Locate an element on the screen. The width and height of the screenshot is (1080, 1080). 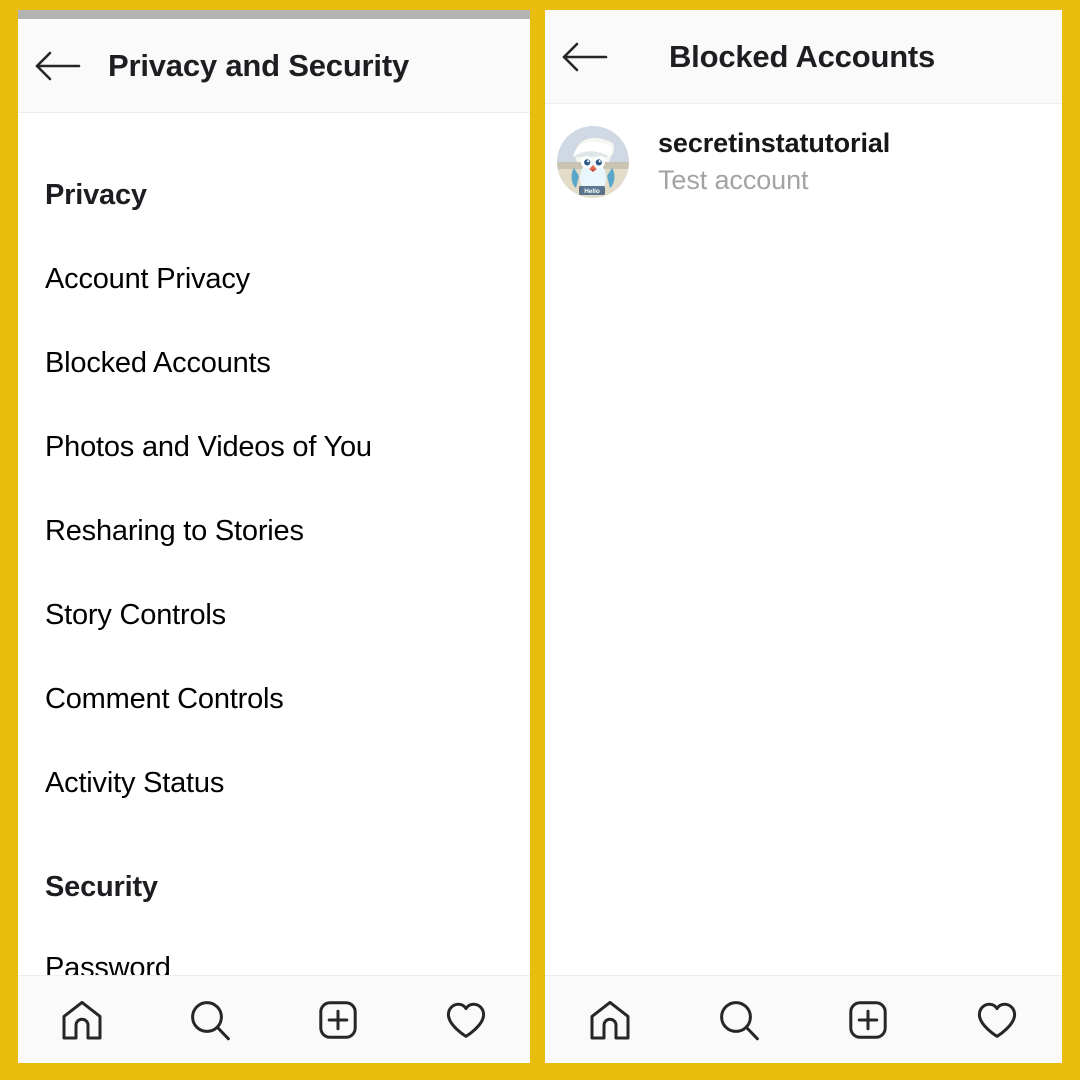
settings-item-account-privacy: Account Privacy is located at coordinates (287, 254).